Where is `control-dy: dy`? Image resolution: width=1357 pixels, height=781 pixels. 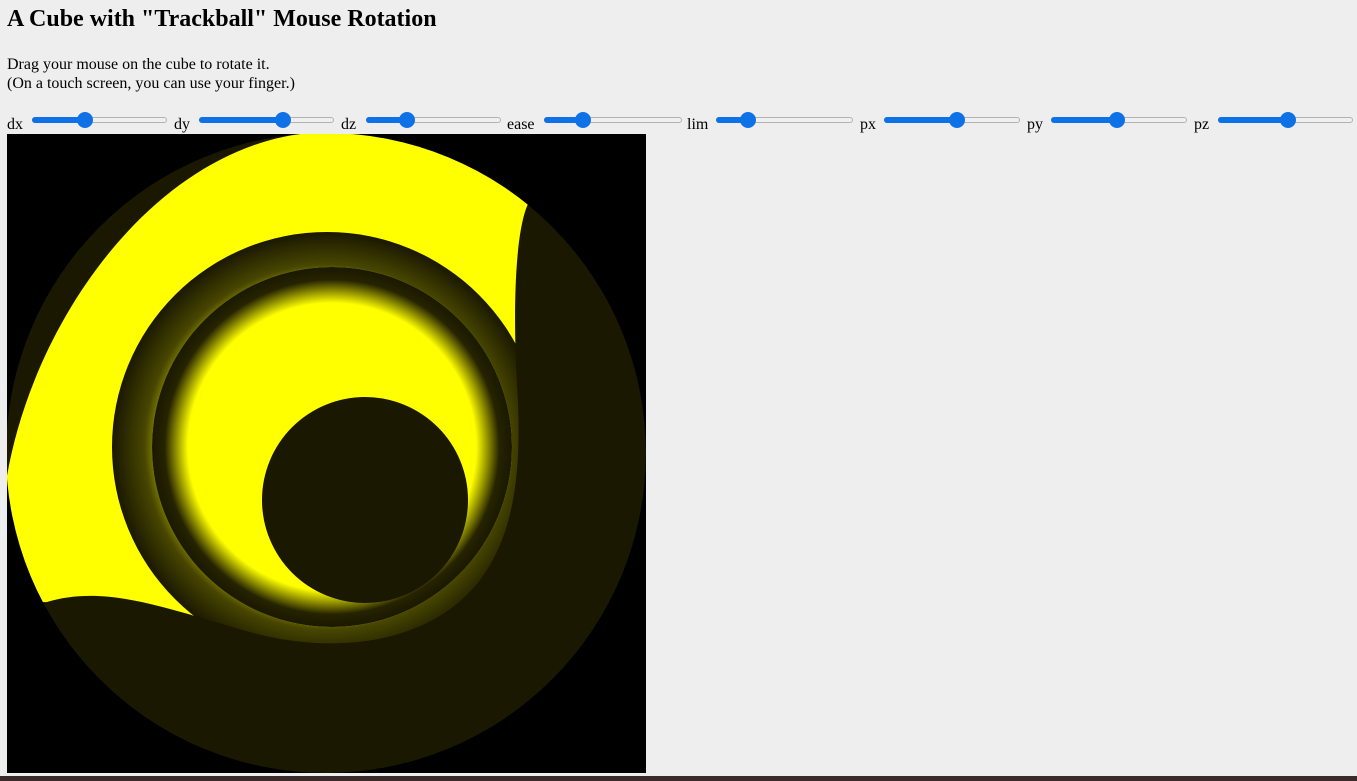 control-dy: dy is located at coordinates (252, 122).